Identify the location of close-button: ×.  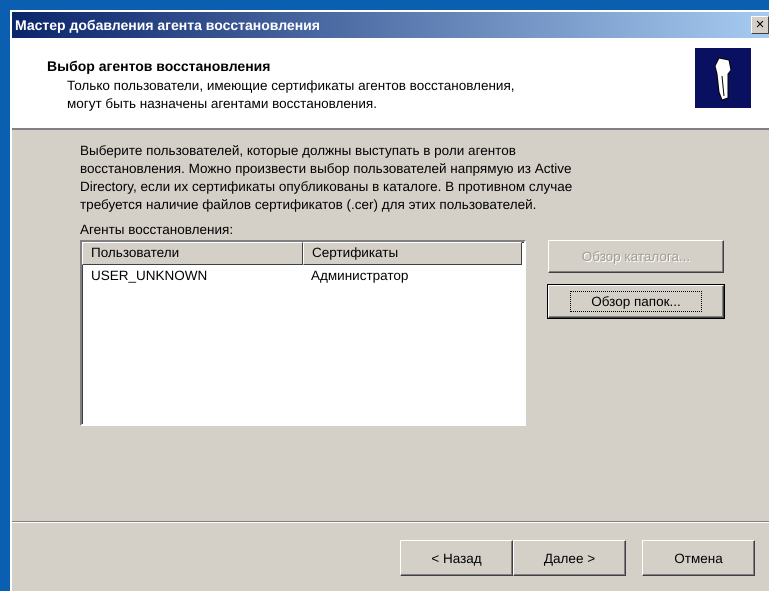
(760, 25).